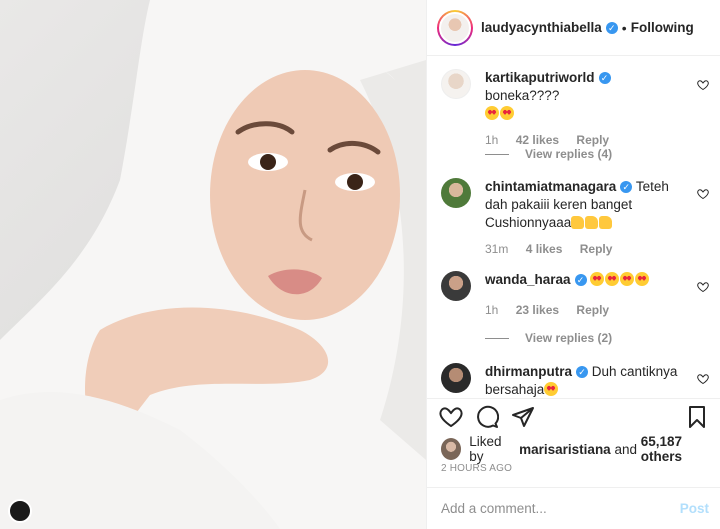 This screenshot has width=720, height=529. I want to click on view-replies-button: View replies (4), so click(548, 154).